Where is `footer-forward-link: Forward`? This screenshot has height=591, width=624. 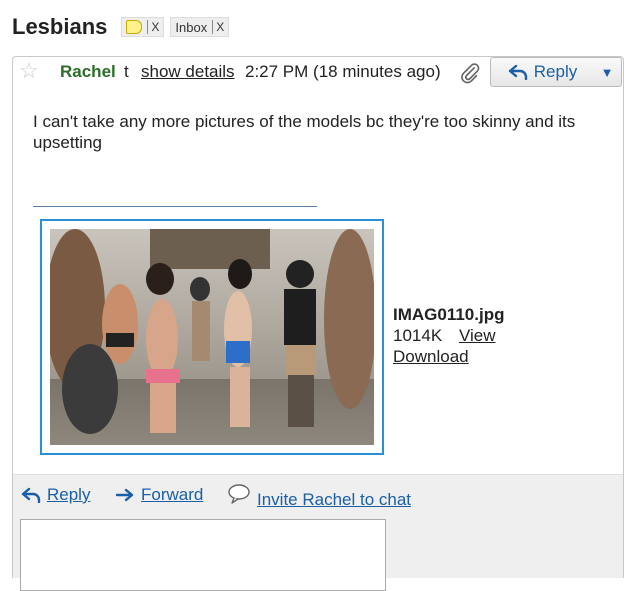
footer-forward-link: Forward is located at coordinates (159, 495).